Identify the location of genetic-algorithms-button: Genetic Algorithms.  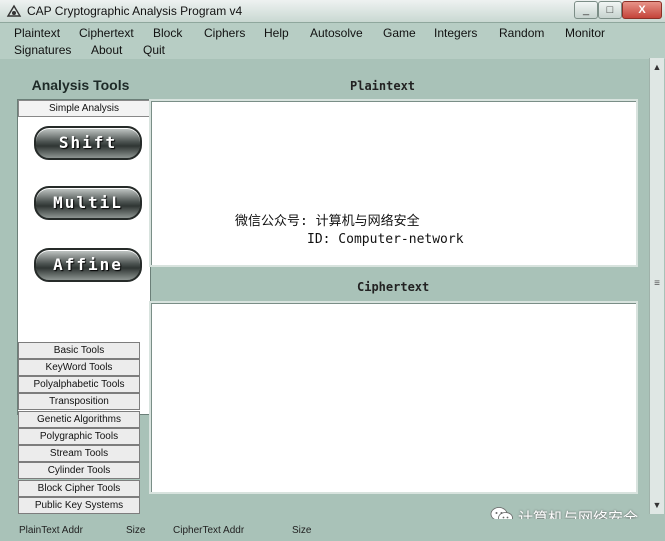
(79, 419).